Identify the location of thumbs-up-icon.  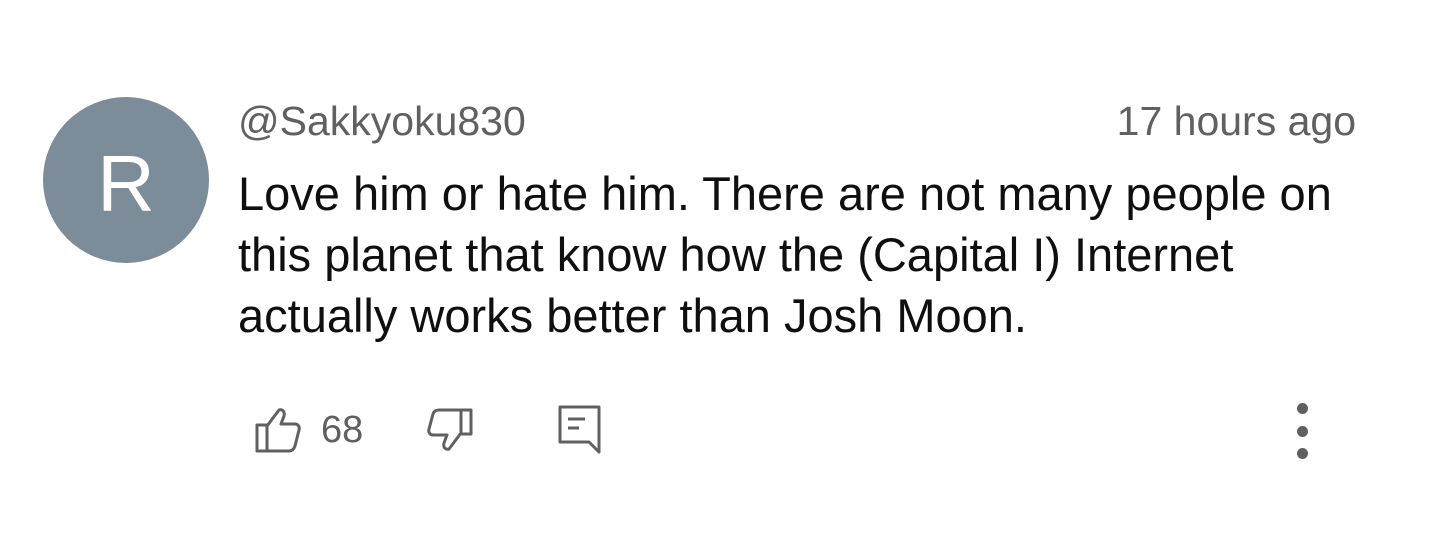
(278, 430).